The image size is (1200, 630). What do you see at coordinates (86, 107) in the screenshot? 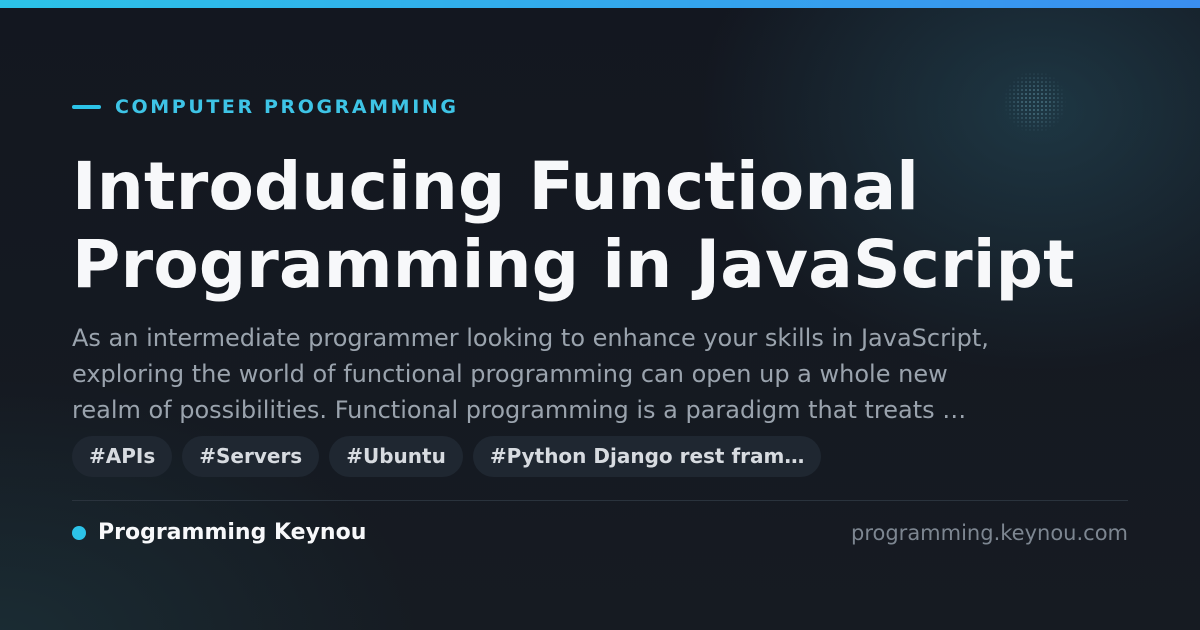
I see `category-dash-icon` at bounding box center [86, 107].